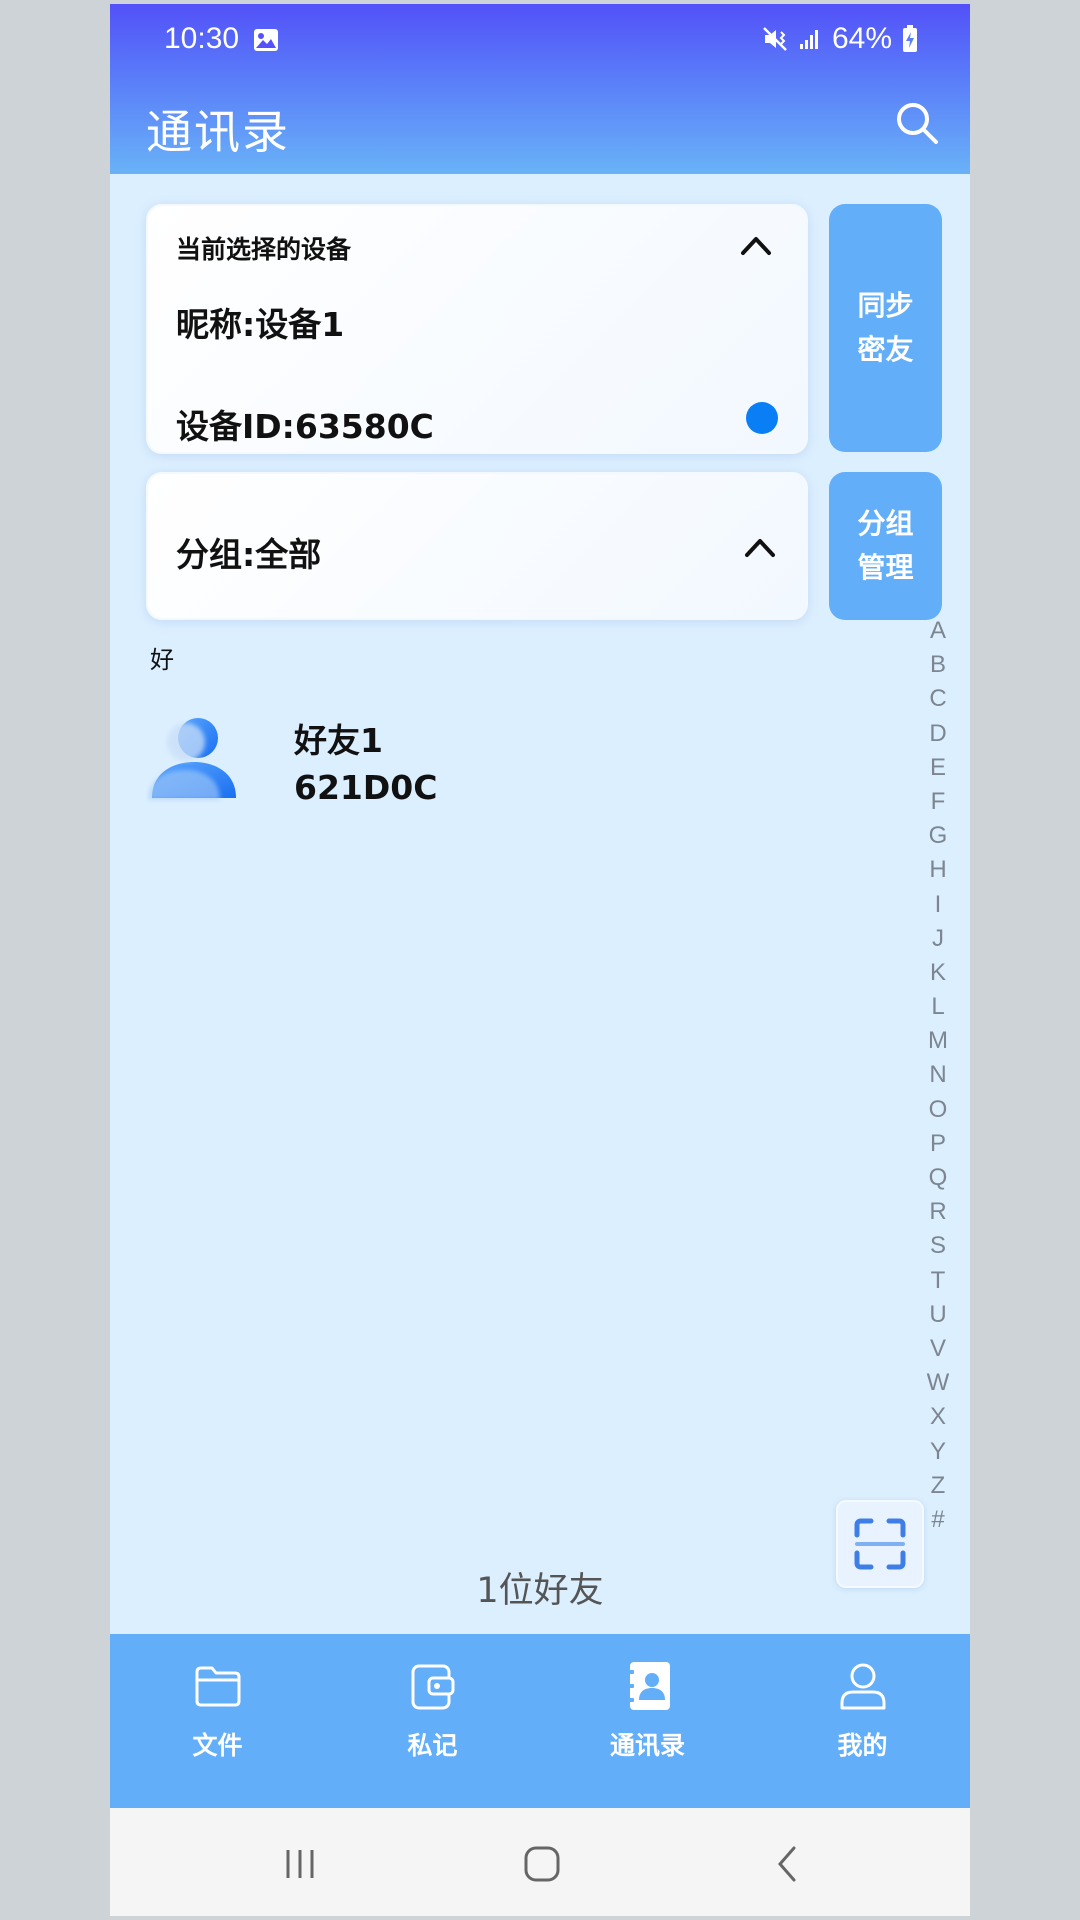 The height and width of the screenshot is (1920, 1080). Describe the element at coordinates (218, 132) in the screenshot. I see `page-title: 通讯录` at that location.